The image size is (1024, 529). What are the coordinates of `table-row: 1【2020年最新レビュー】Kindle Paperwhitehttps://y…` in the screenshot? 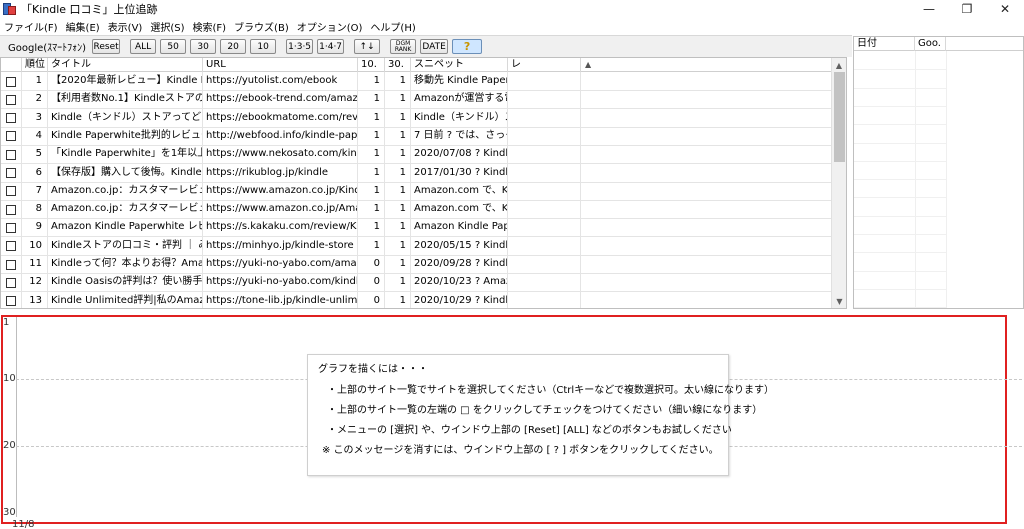 It's located at (417, 81).